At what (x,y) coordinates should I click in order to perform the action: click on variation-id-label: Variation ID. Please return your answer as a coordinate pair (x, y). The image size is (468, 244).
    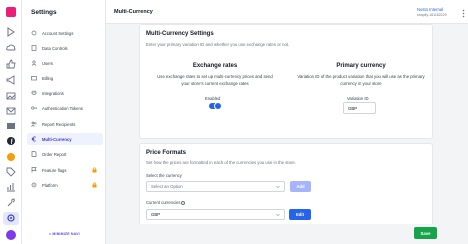
    Looking at the image, I should click on (358, 98).